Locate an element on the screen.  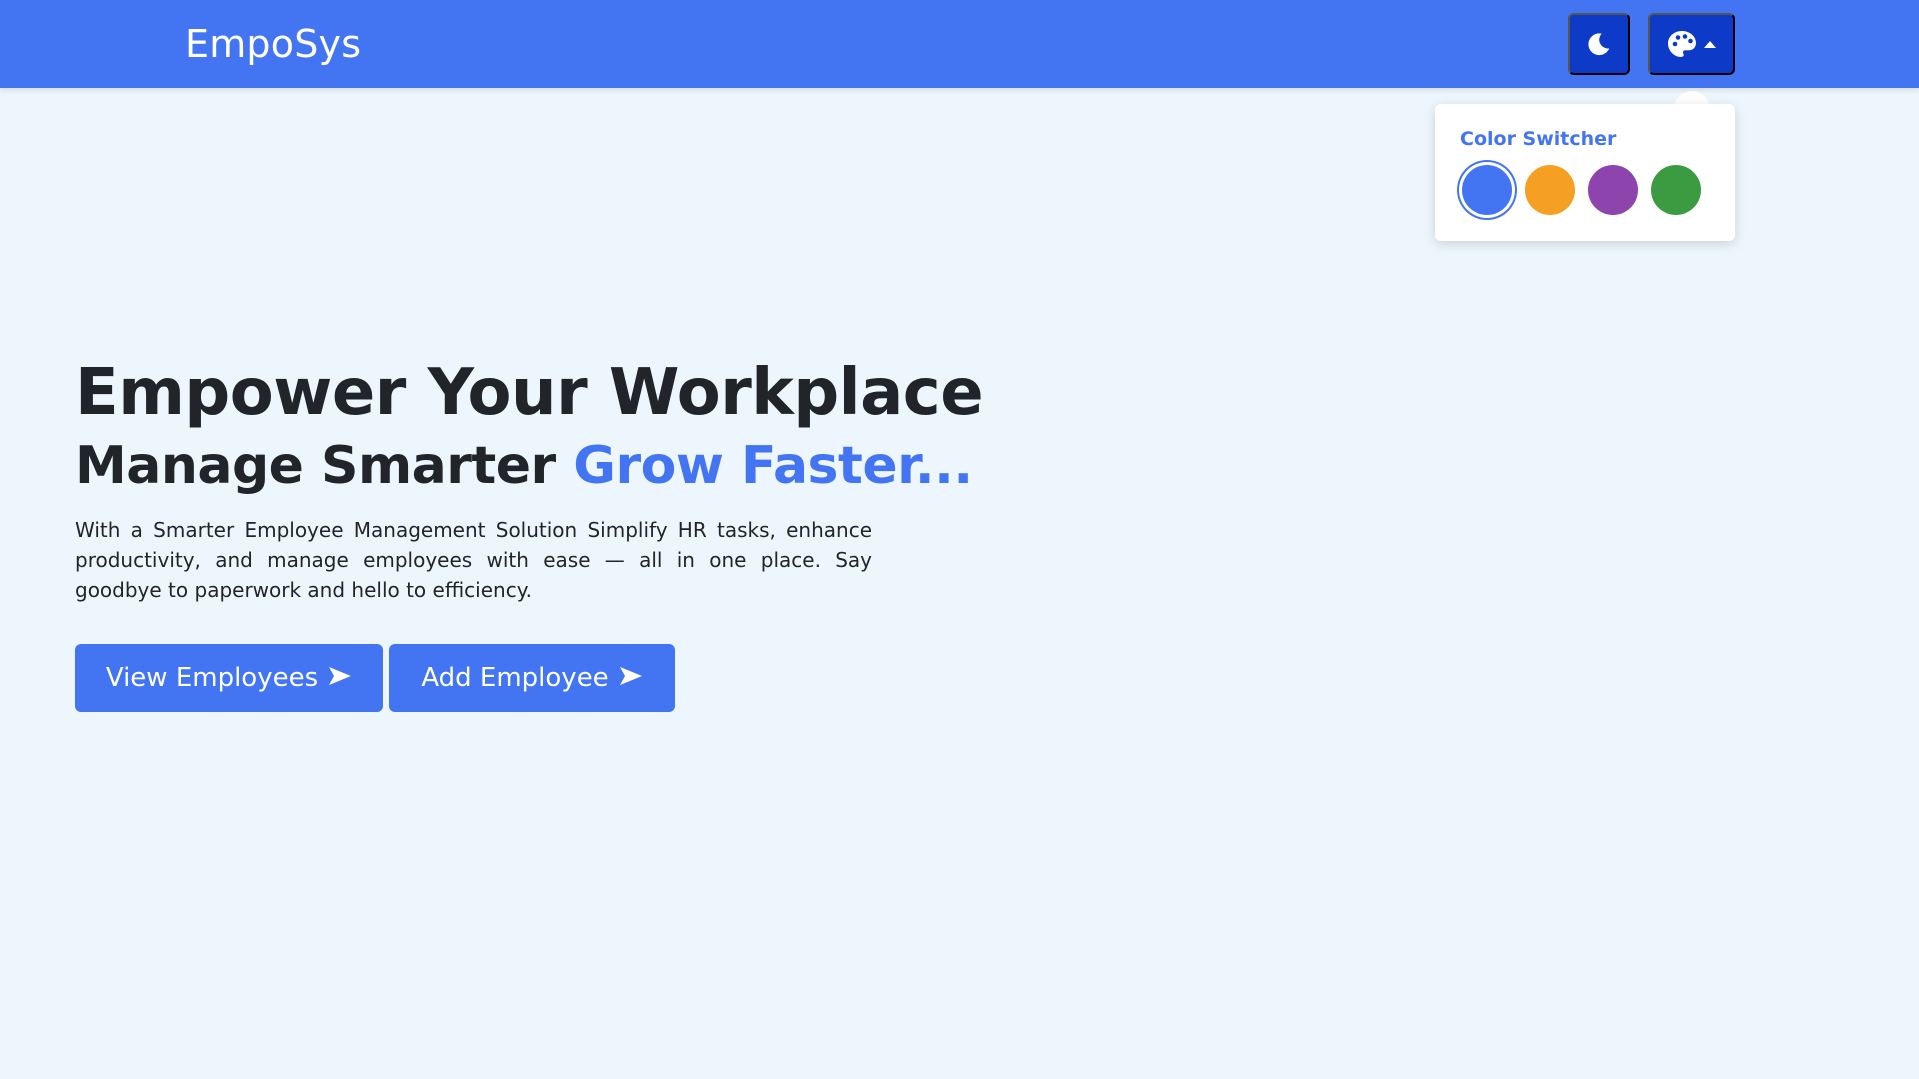
view-employees-label: View Employees is located at coordinates (212, 678).